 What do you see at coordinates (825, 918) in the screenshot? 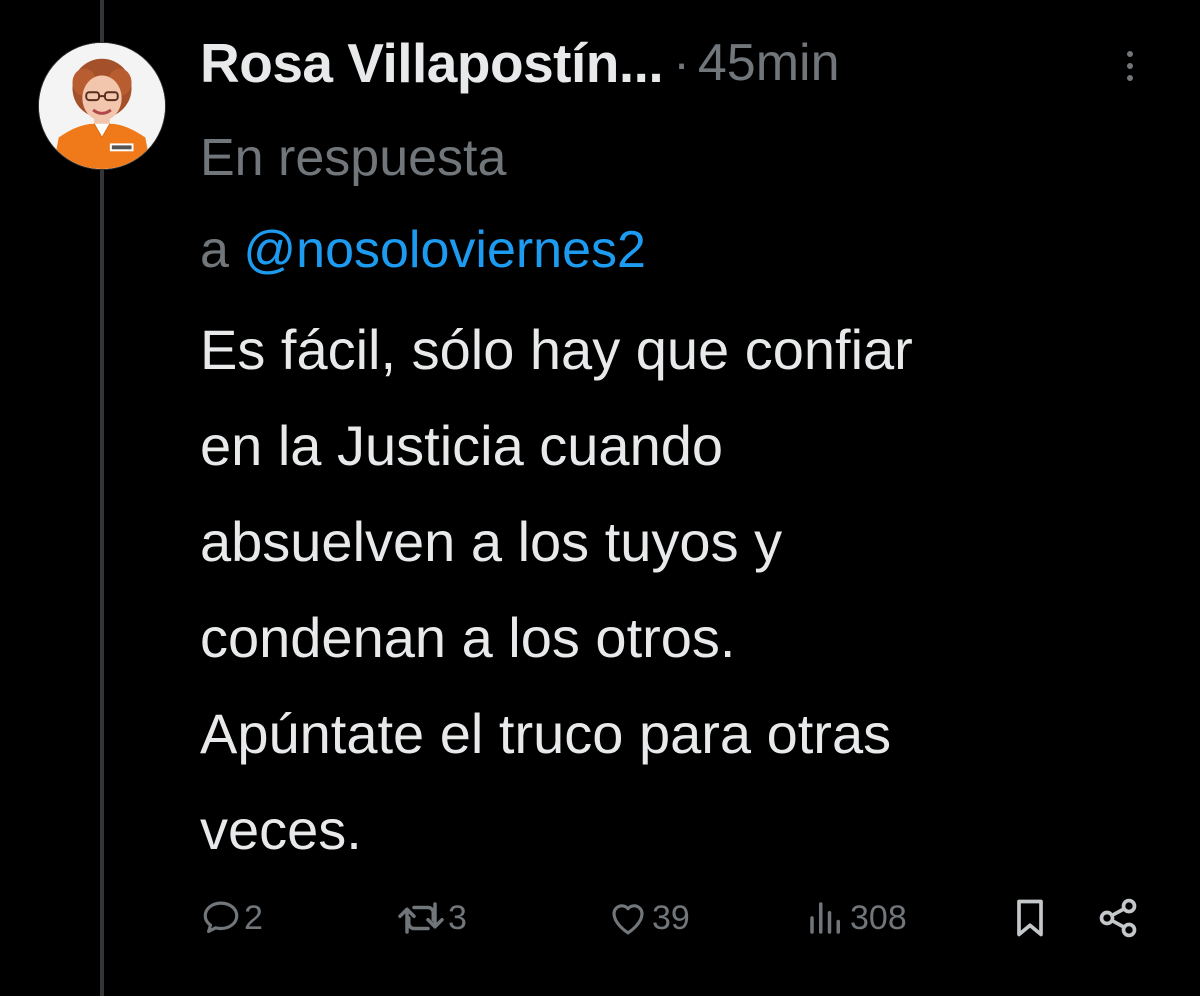
I see `views-bars-icon` at bounding box center [825, 918].